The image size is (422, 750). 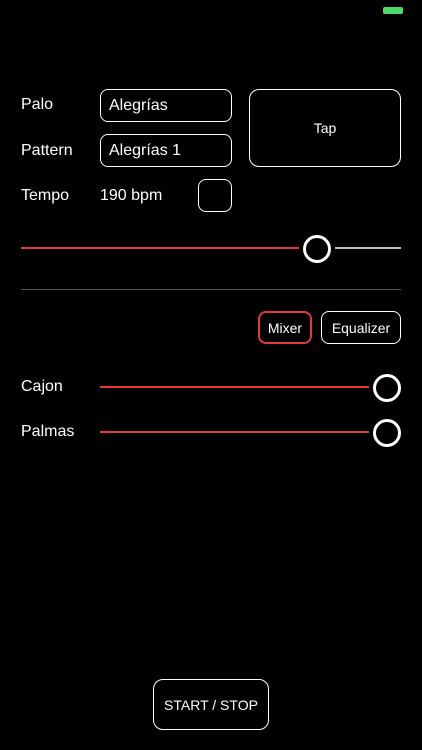 What do you see at coordinates (160, 248) in the screenshot?
I see `tempo-slider-fill` at bounding box center [160, 248].